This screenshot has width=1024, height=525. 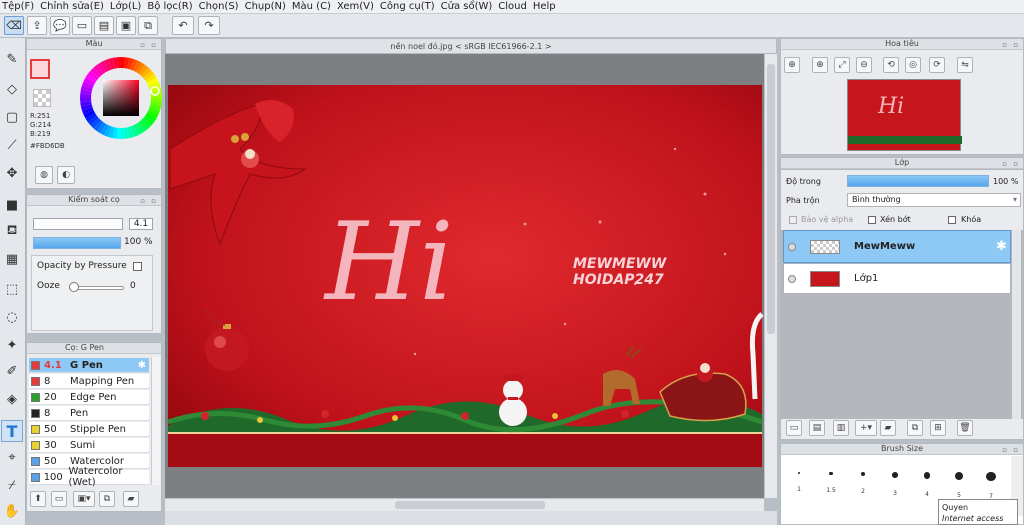 What do you see at coordinates (209, 25) in the screenshot?
I see `redo-button: ↷` at bounding box center [209, 25].